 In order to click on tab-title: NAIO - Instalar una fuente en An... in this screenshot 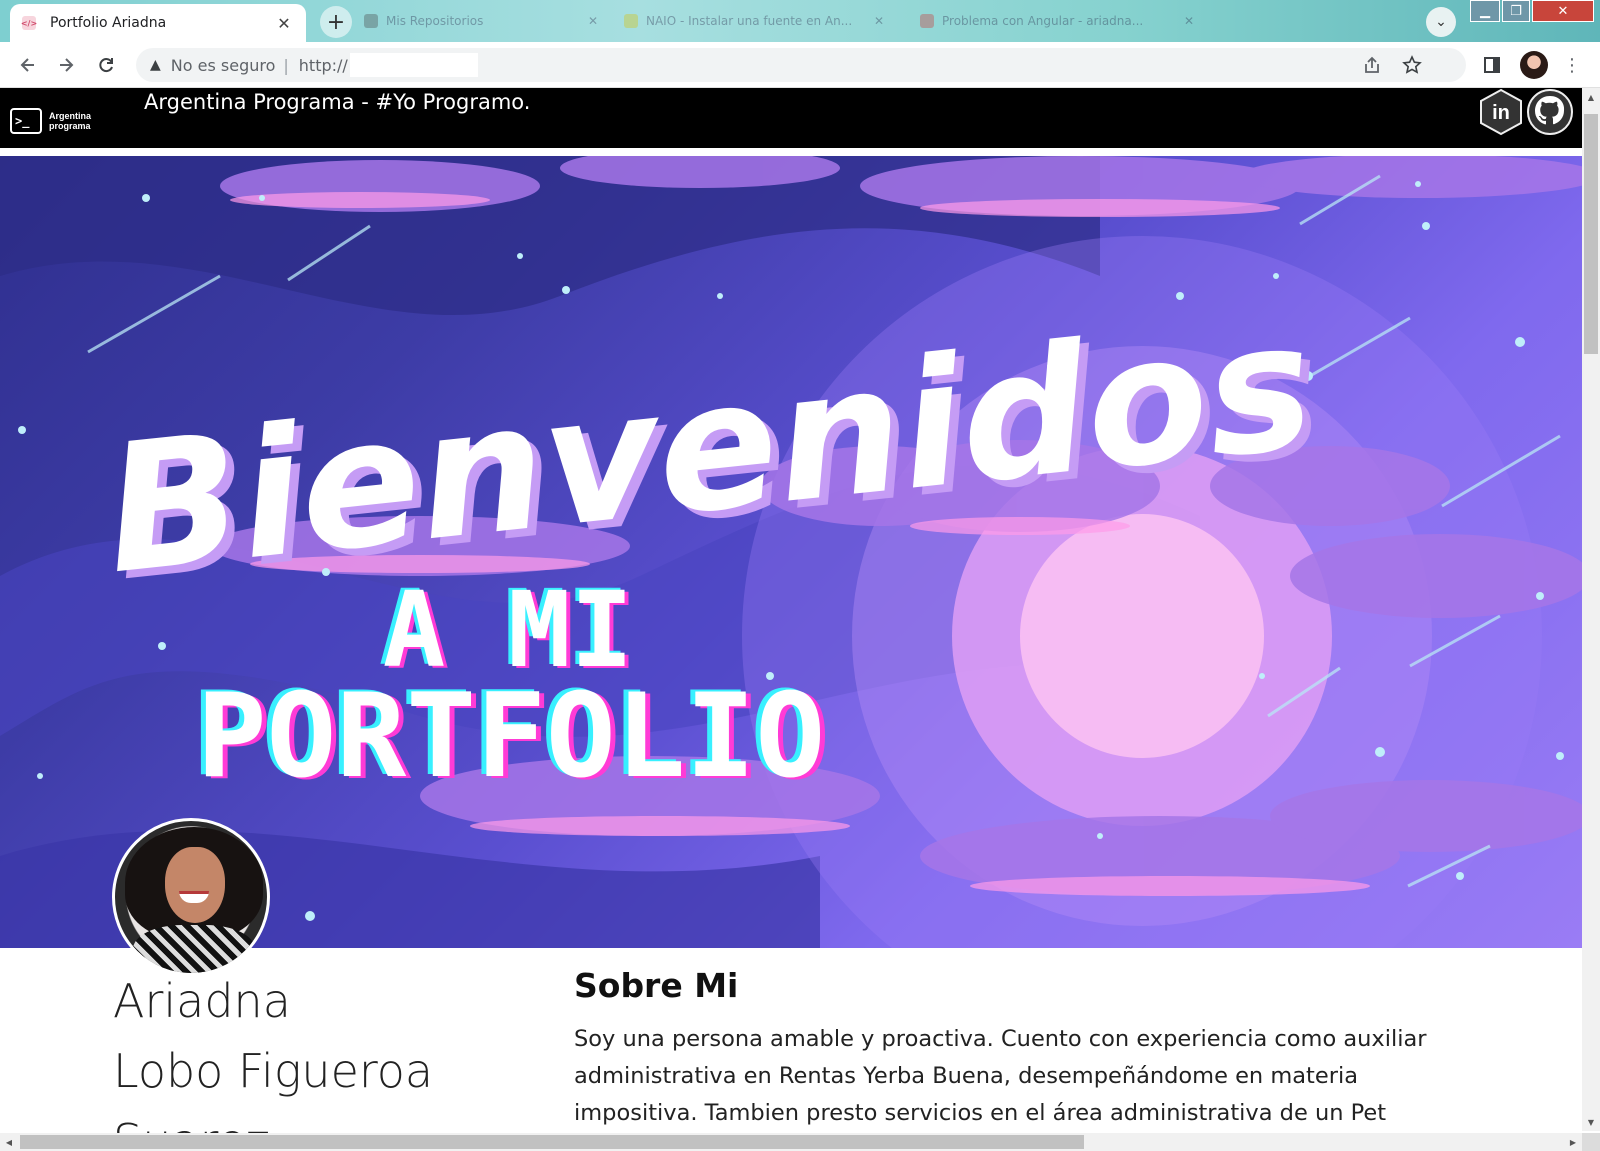, I will do `click(749, 21)`.